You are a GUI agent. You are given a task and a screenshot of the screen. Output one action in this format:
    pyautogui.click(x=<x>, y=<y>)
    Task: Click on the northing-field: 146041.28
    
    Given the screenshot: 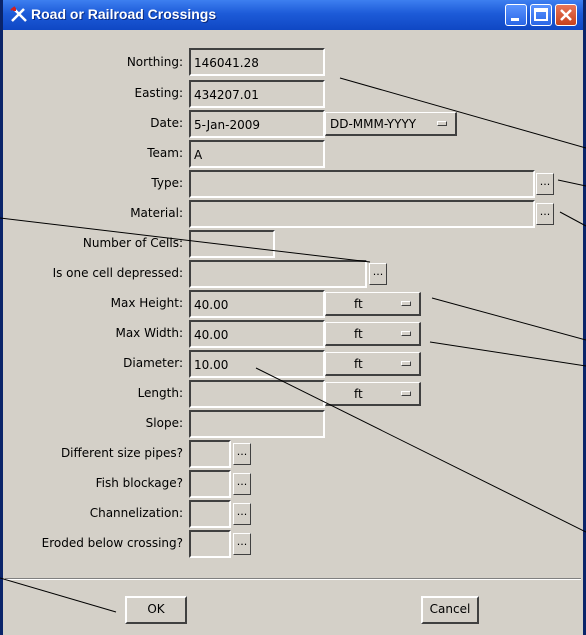 What is the action you would take?
    pyautogui.click(x=257, y=62)
    